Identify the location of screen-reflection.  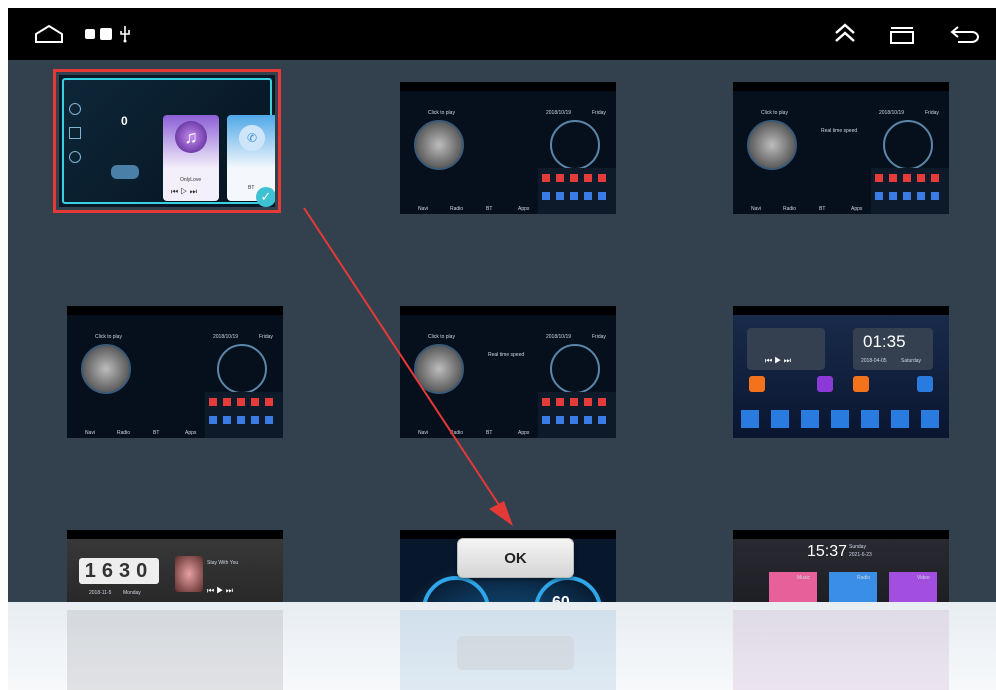
(502, 646).